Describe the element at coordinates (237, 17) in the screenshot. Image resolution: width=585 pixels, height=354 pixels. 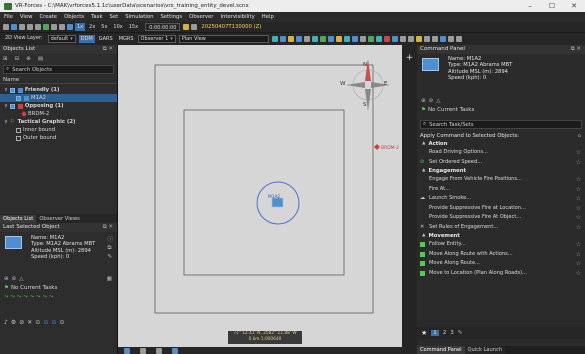
I see `menu-intervisibility: Intervisibility` at that location.